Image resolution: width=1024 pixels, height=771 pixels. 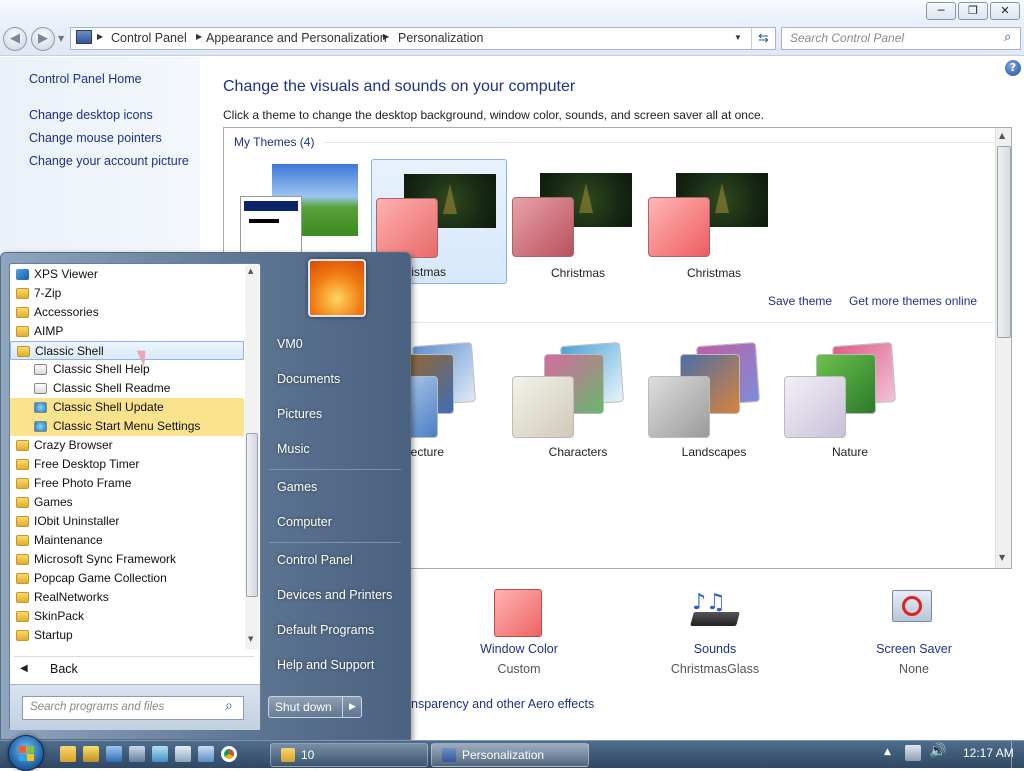 I want to click on forward-button: ▶, so click(x=43, y=39).